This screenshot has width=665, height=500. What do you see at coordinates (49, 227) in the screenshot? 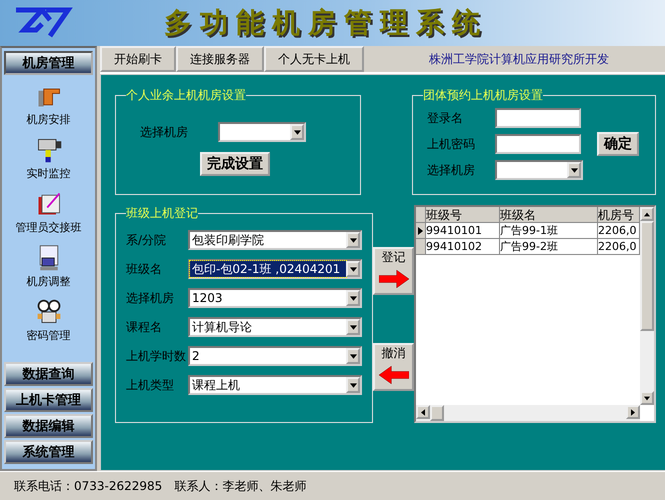
I see `sidebar-item-label: 管理员交接班` at bounding box center [49, 227].